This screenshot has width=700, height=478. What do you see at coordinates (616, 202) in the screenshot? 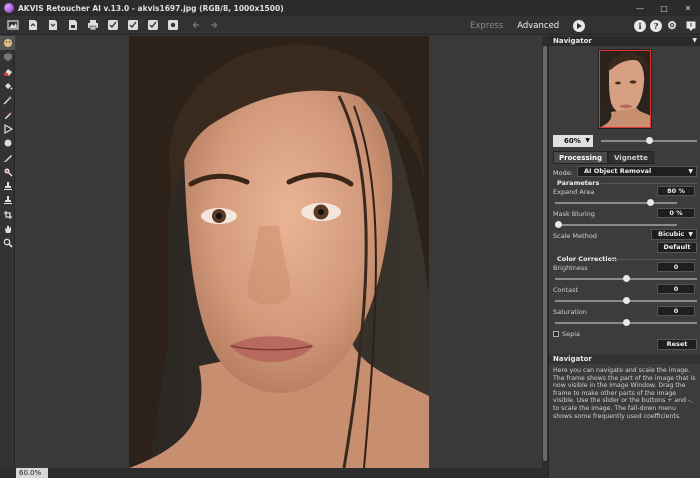
I see `expand-area-slider` at bounding box center [616, 202].